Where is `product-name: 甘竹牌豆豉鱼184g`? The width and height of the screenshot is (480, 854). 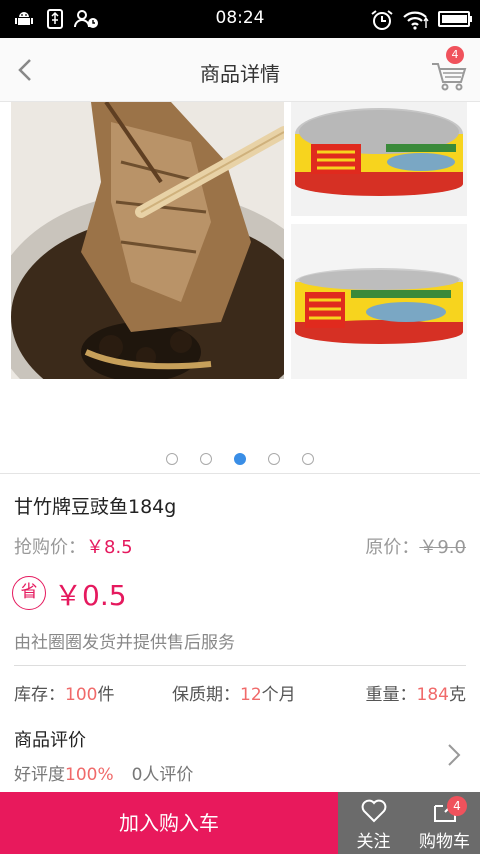
product-name: 甘竹牌豆豉鱼184g is located at coordinates (95, 507).